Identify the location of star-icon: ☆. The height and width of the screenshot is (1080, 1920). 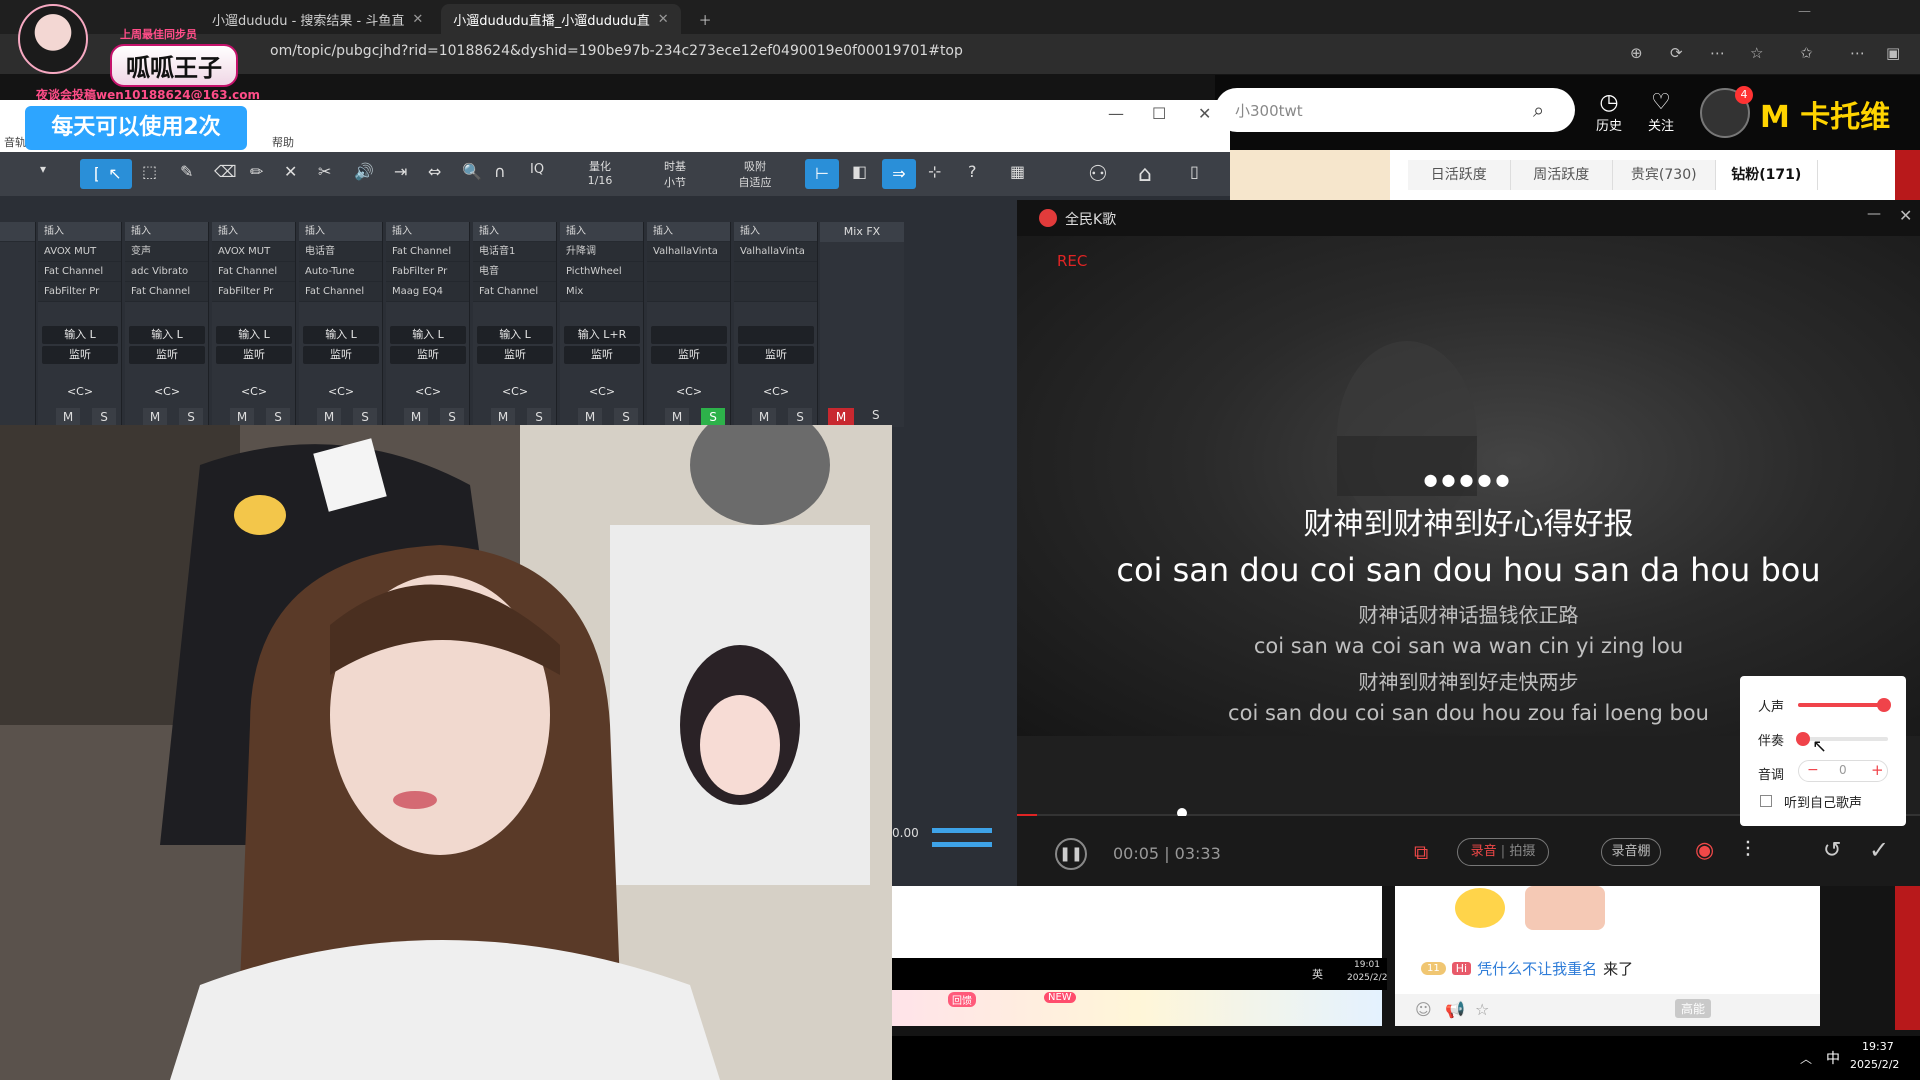
(1756, 53).